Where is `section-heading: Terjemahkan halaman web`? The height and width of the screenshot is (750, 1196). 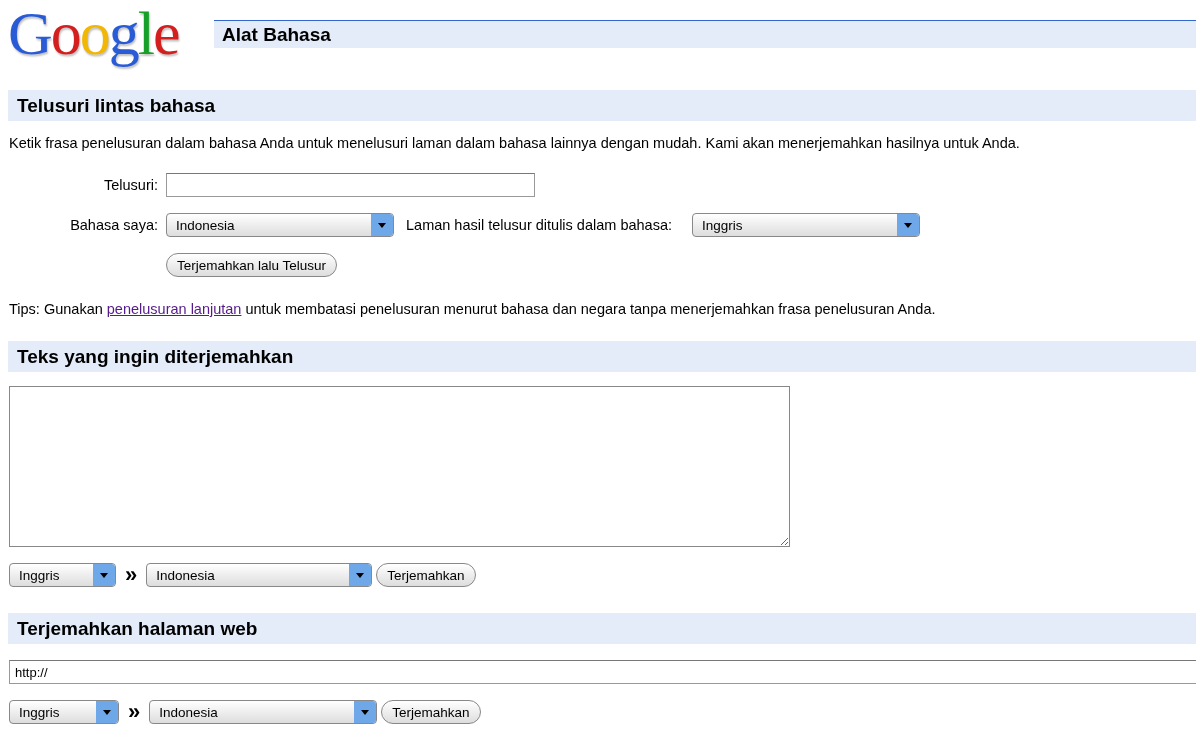
section-heading: Terjemahkan halaman web is located at coordinates (602, 628).